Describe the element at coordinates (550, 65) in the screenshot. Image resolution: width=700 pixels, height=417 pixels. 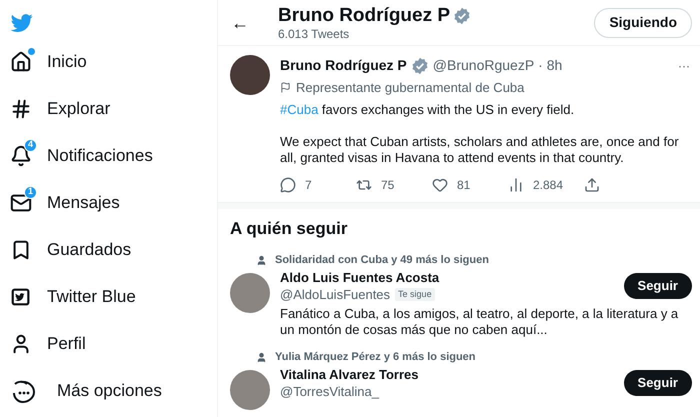
I see `tweet-time: · 8h` at that location.